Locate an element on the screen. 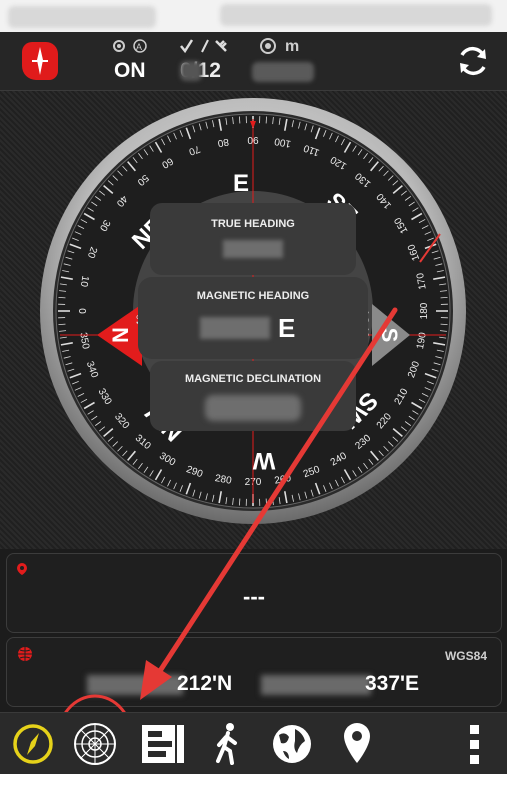  true-heading-box: TRUE HEADING is located at coordinates (253, 239).